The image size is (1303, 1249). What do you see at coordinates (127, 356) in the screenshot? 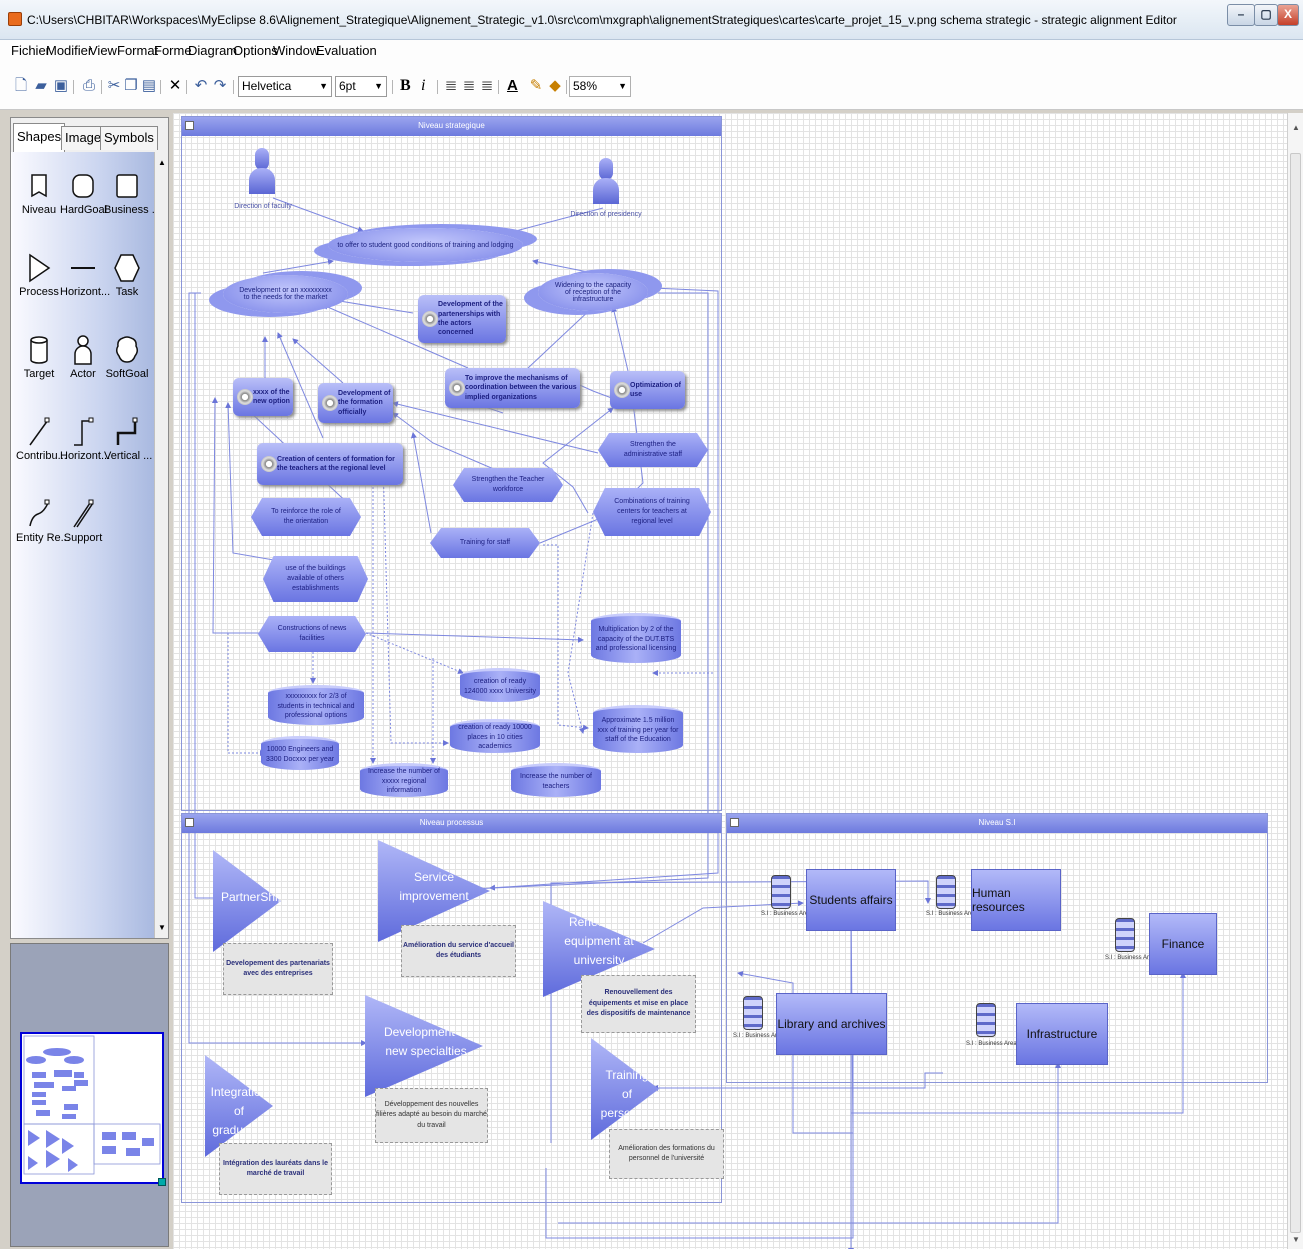
I see `palette-item-softgoal: SoftGoal` at bounding box center [127, 356].